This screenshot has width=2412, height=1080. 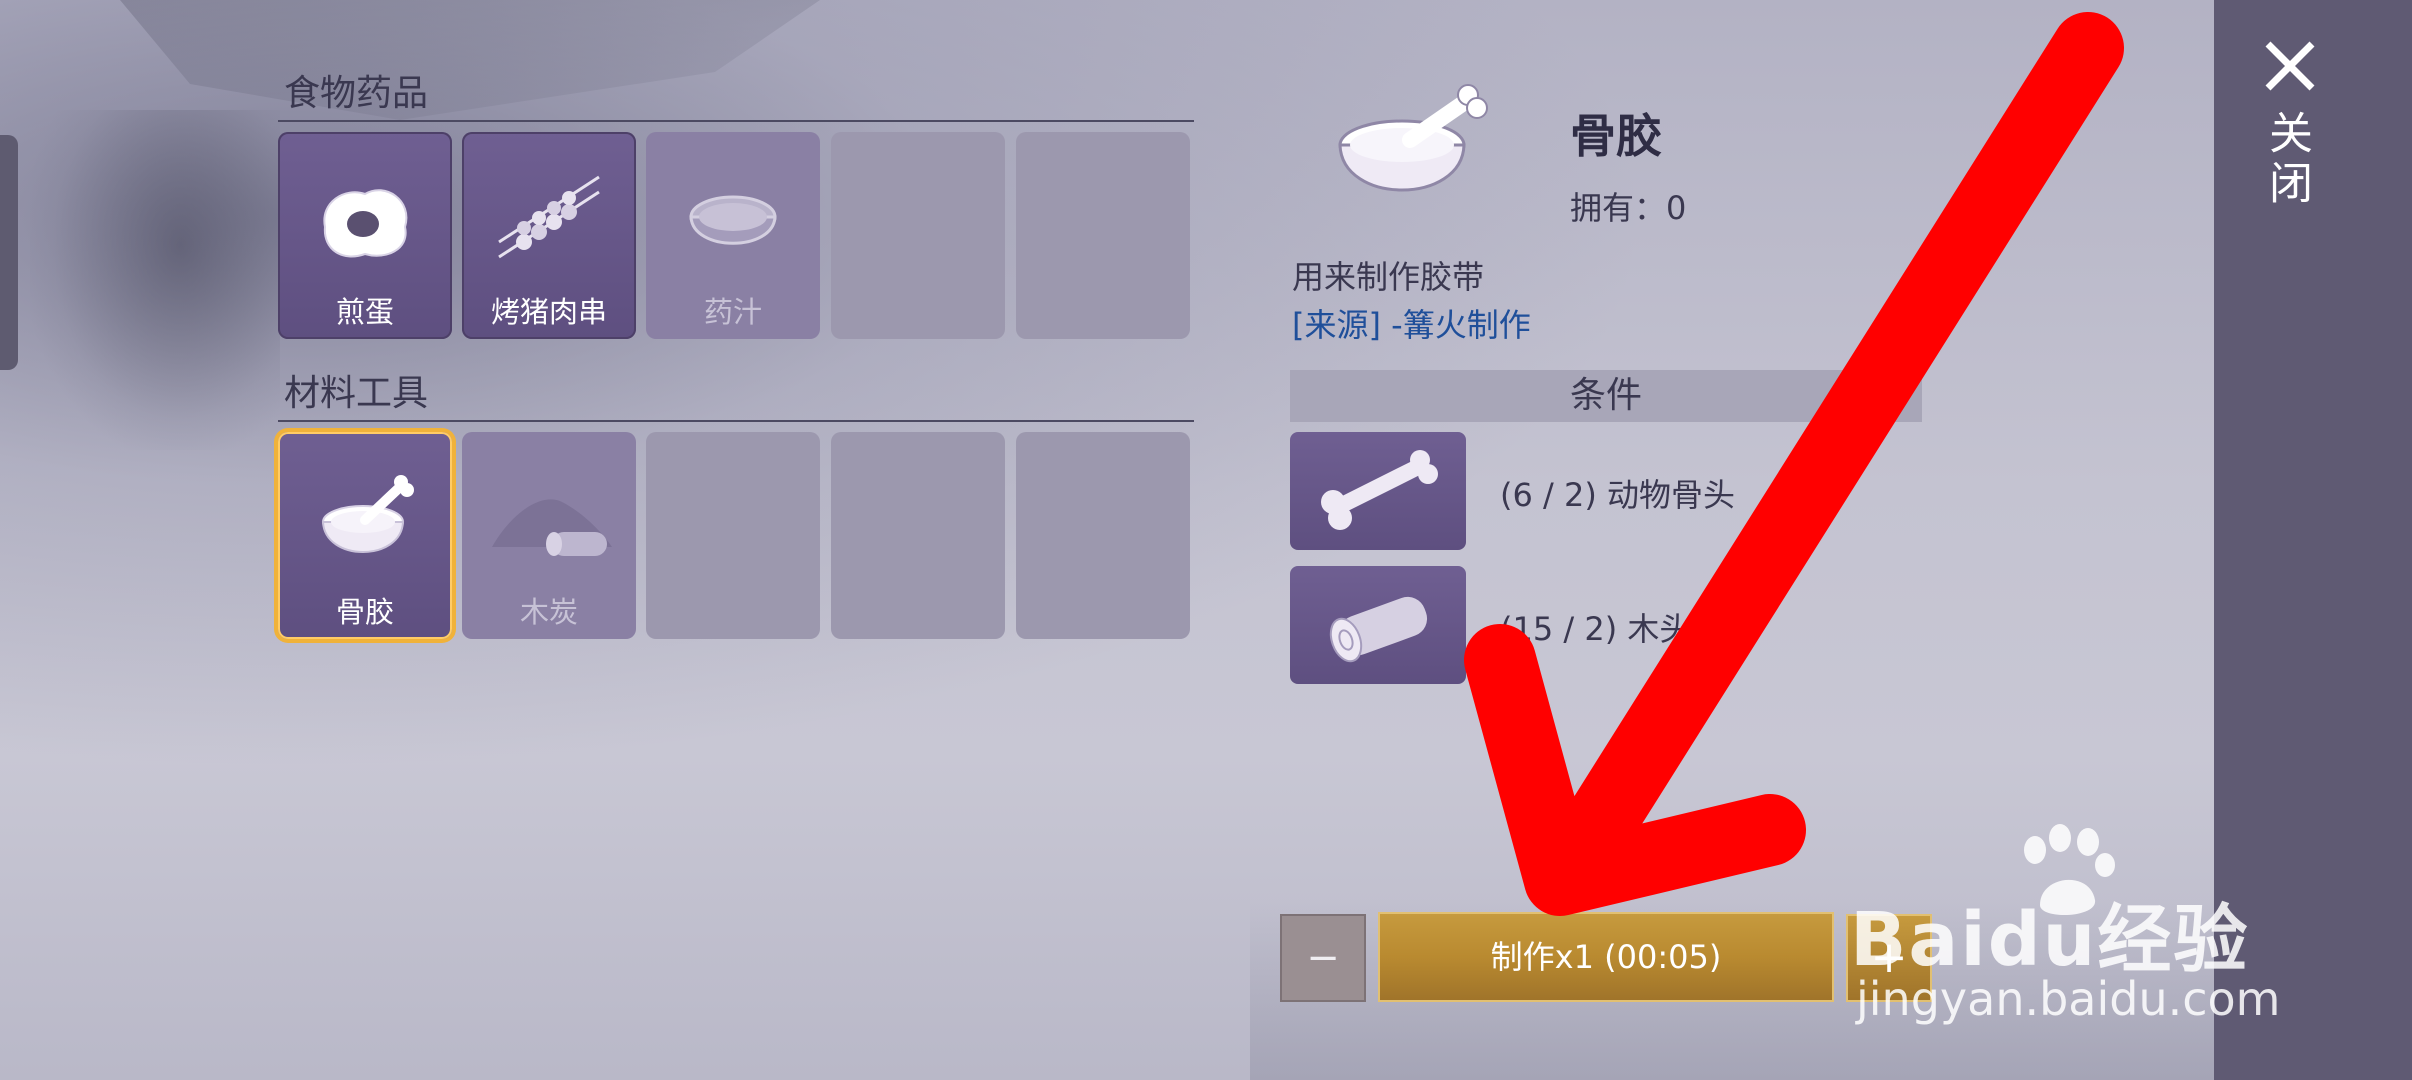 I want to click on baidu-watermark-logo: Baidu经验, so click(x=2050, y=940).